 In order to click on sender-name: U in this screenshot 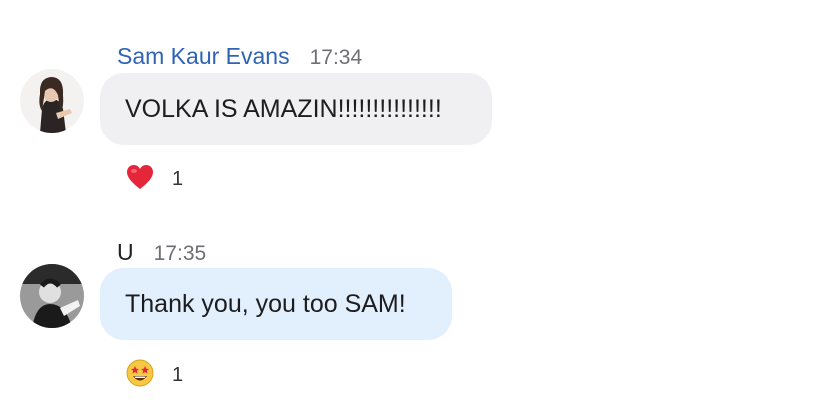, I will do `click(125, 252)`.